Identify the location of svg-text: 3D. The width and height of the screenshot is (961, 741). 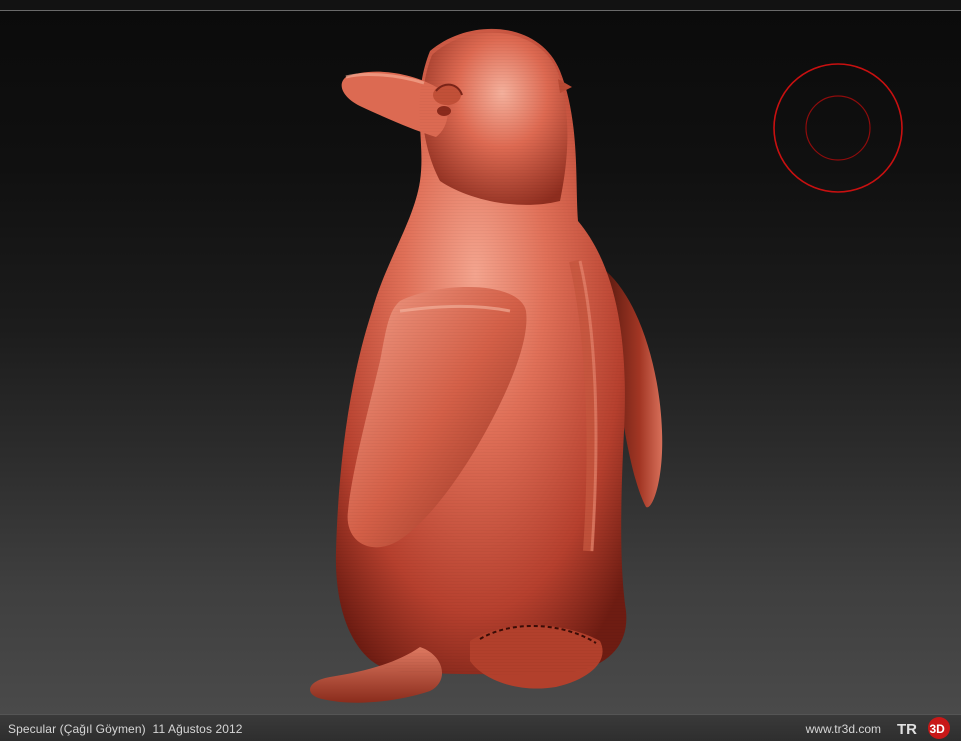
(938, 729).